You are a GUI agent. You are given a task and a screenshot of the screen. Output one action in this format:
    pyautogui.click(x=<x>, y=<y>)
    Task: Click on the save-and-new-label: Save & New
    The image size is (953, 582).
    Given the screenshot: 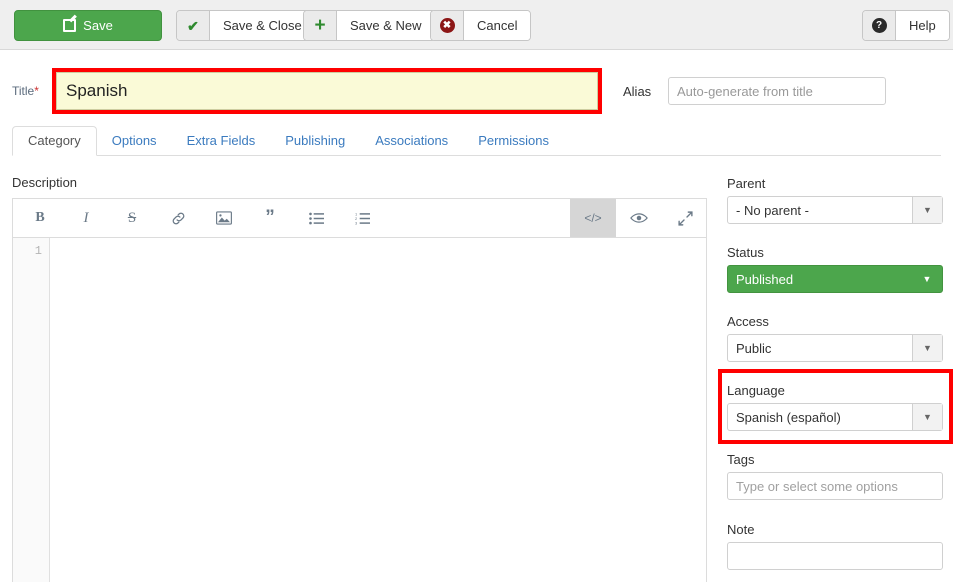 What is the action you would take?
    pyautogui.click(x=386, y=25)
    